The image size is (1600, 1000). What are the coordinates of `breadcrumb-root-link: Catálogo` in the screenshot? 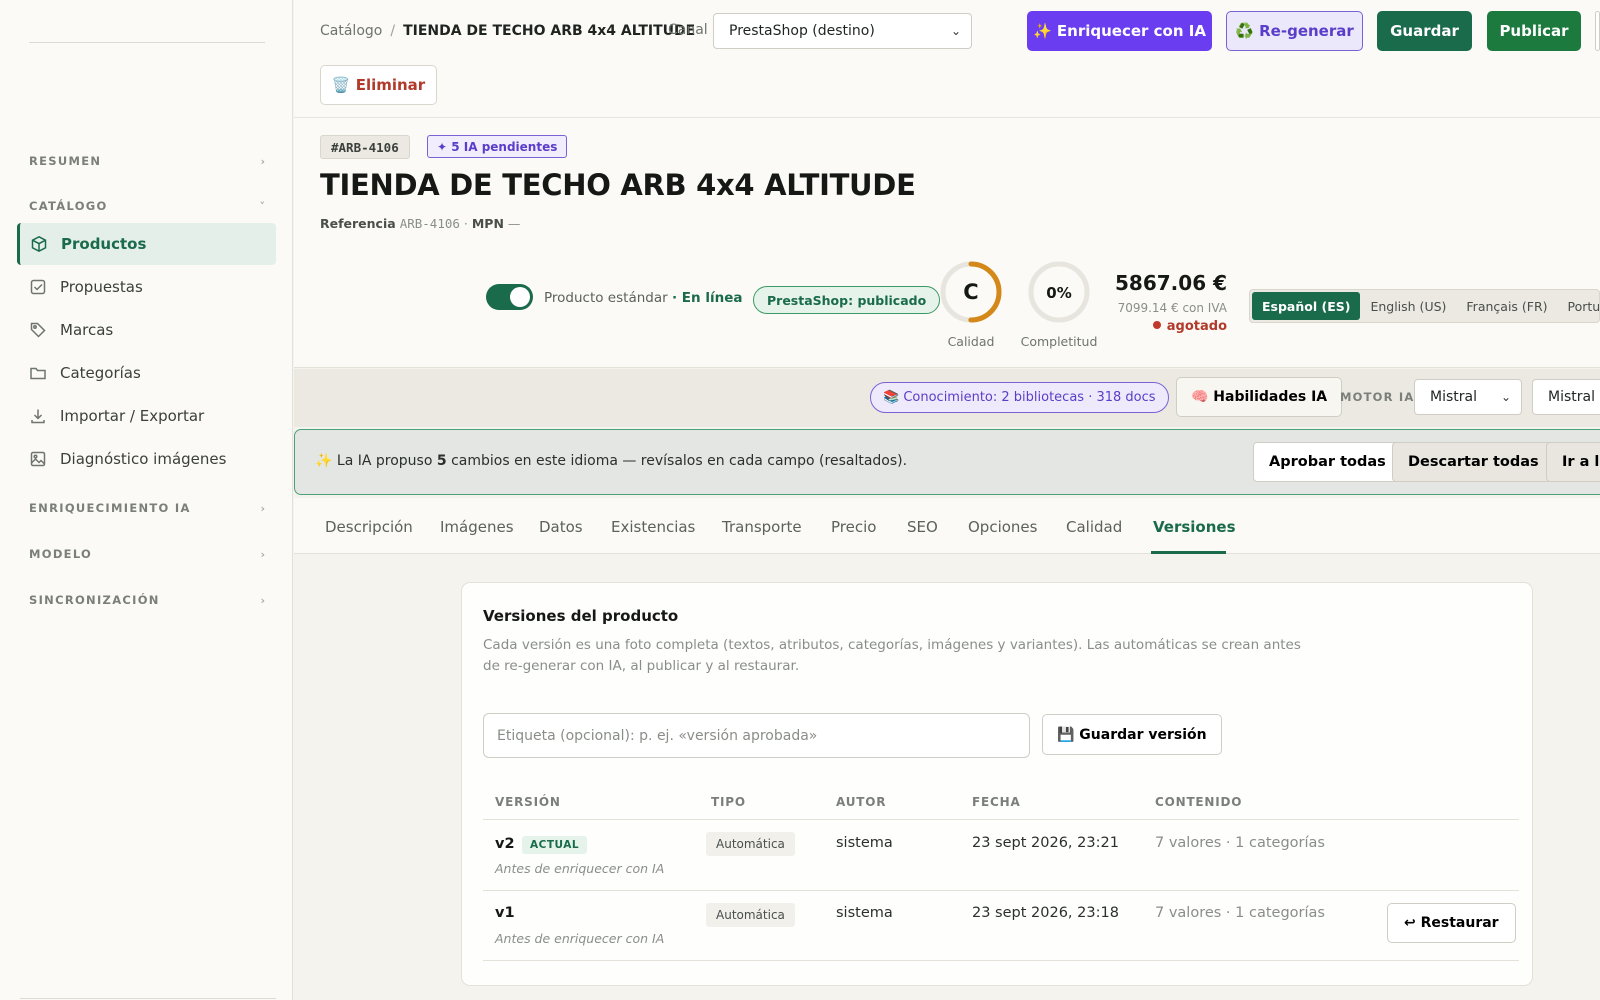 It's located at (351, 31).